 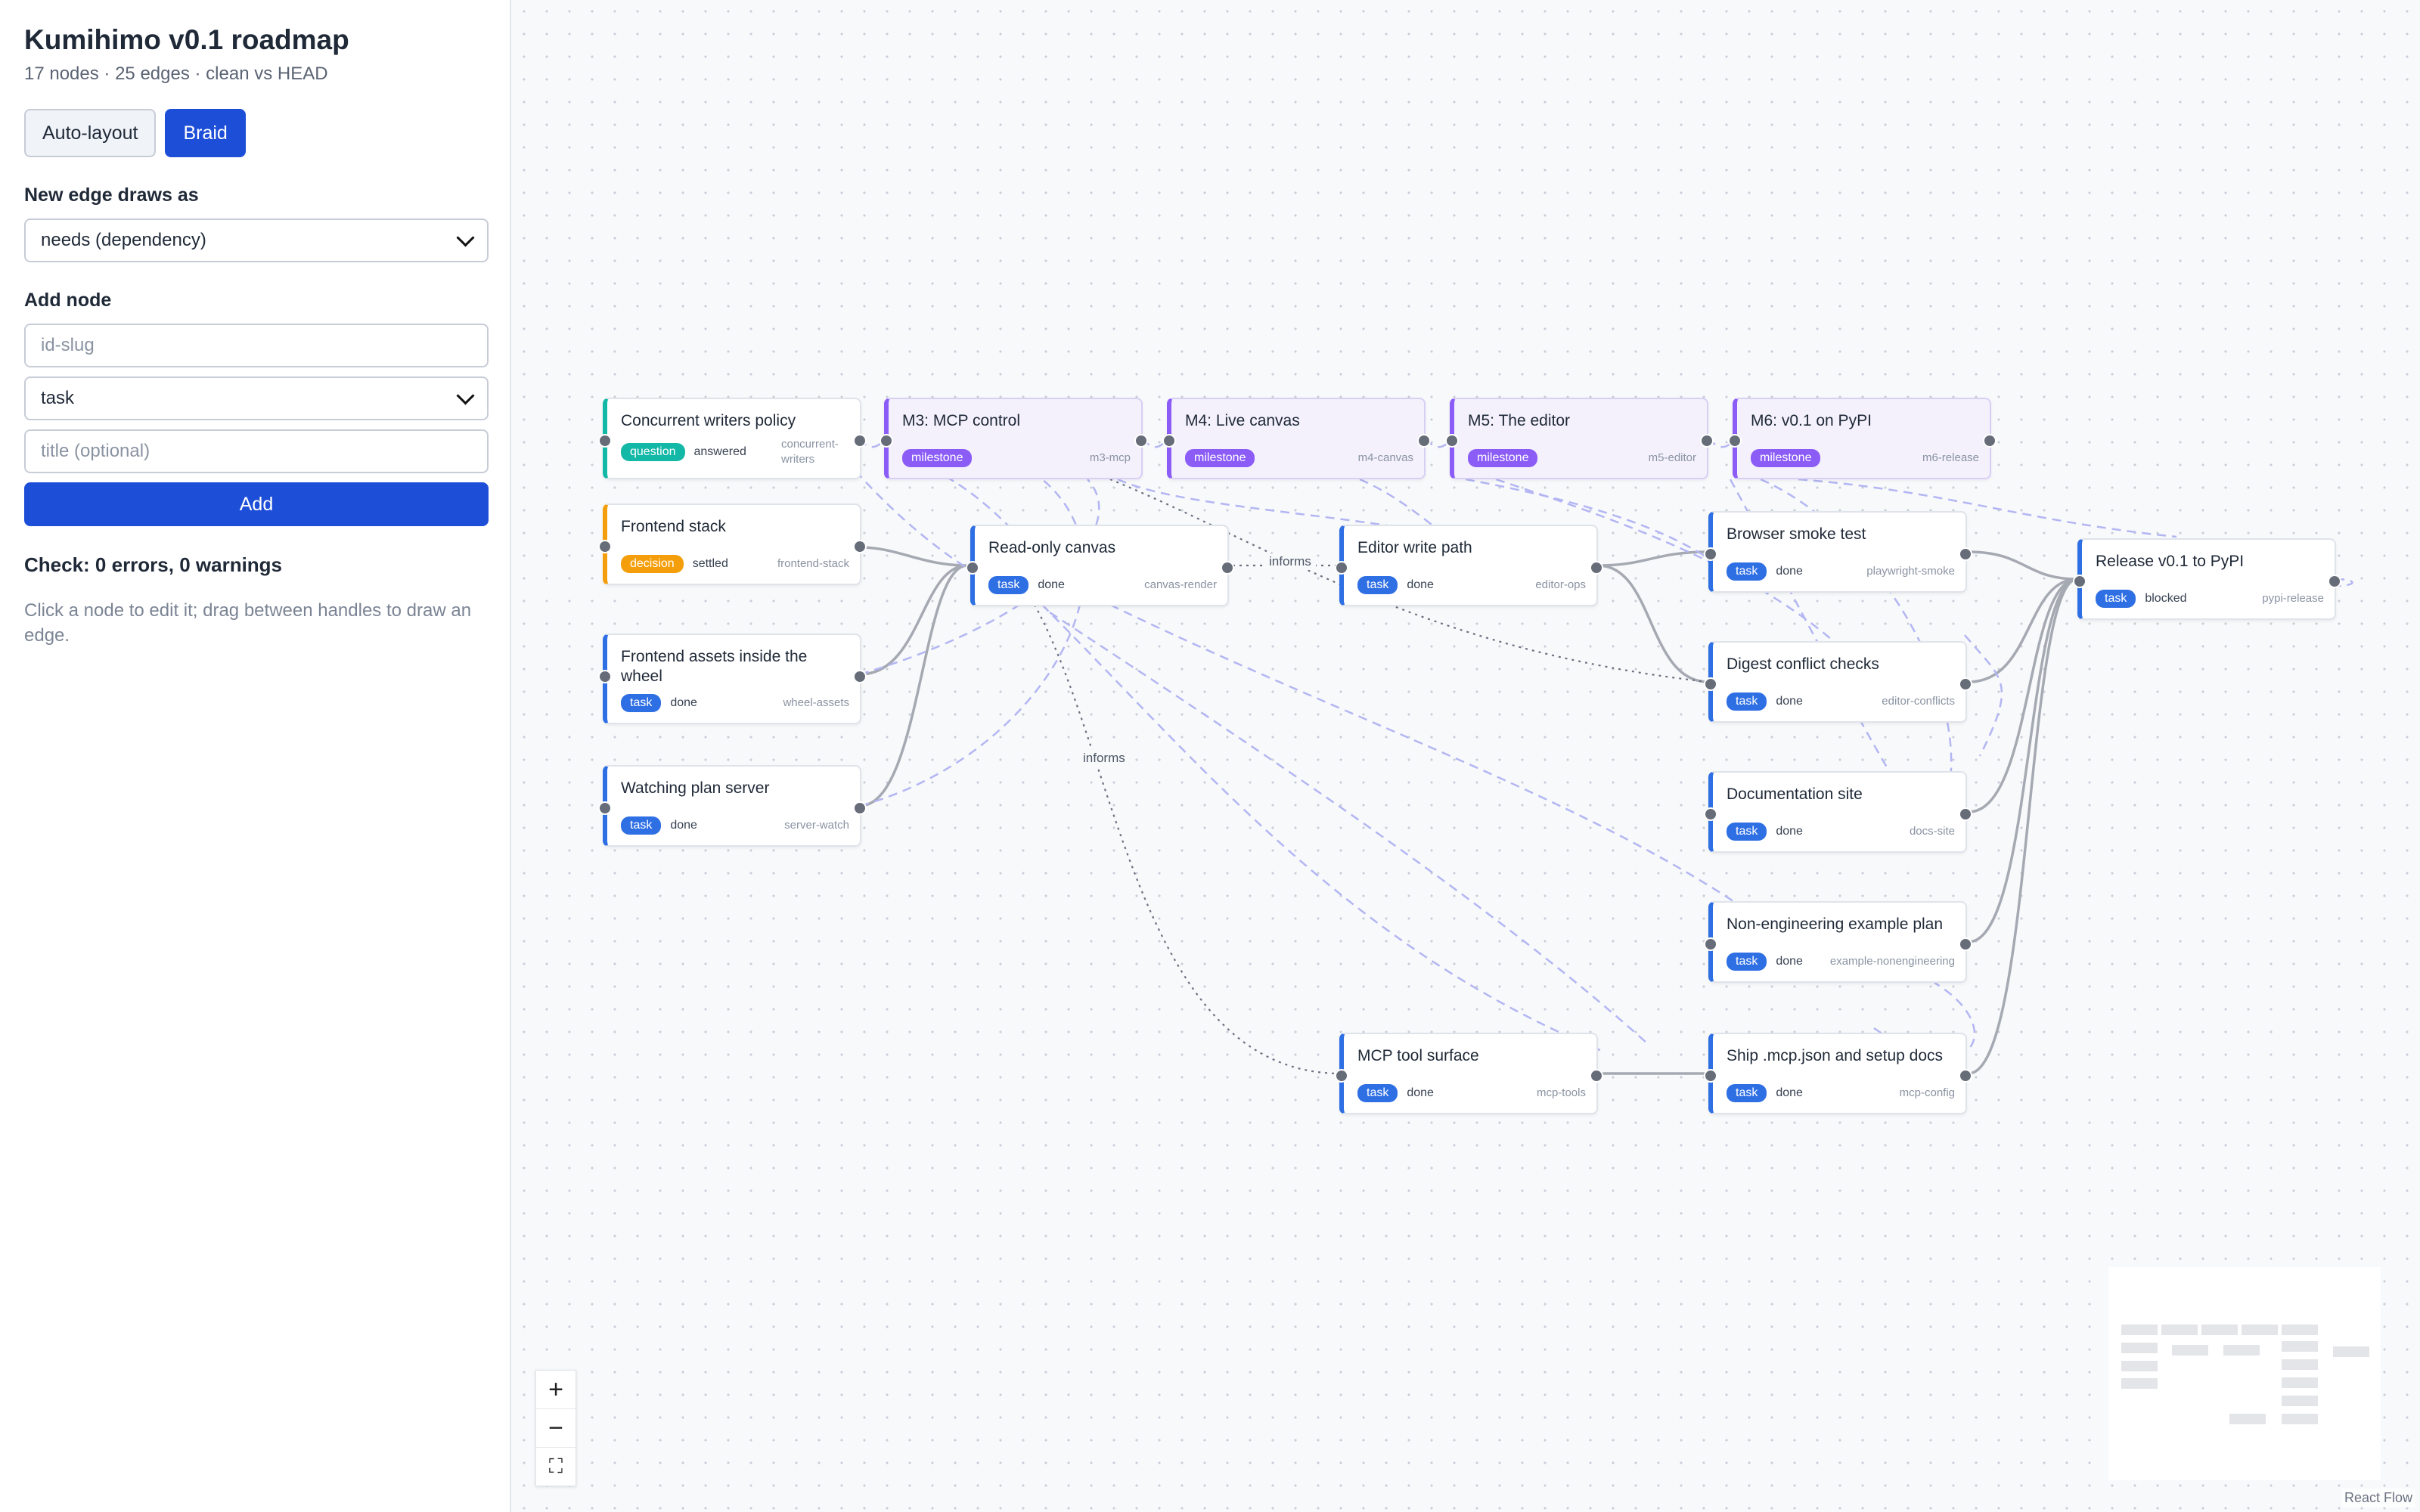 What do you see at coordinates (1841, 571) in the screenshot?
I see `node-meta: task done playwright-smoke` at bounding box center [1841, 571].